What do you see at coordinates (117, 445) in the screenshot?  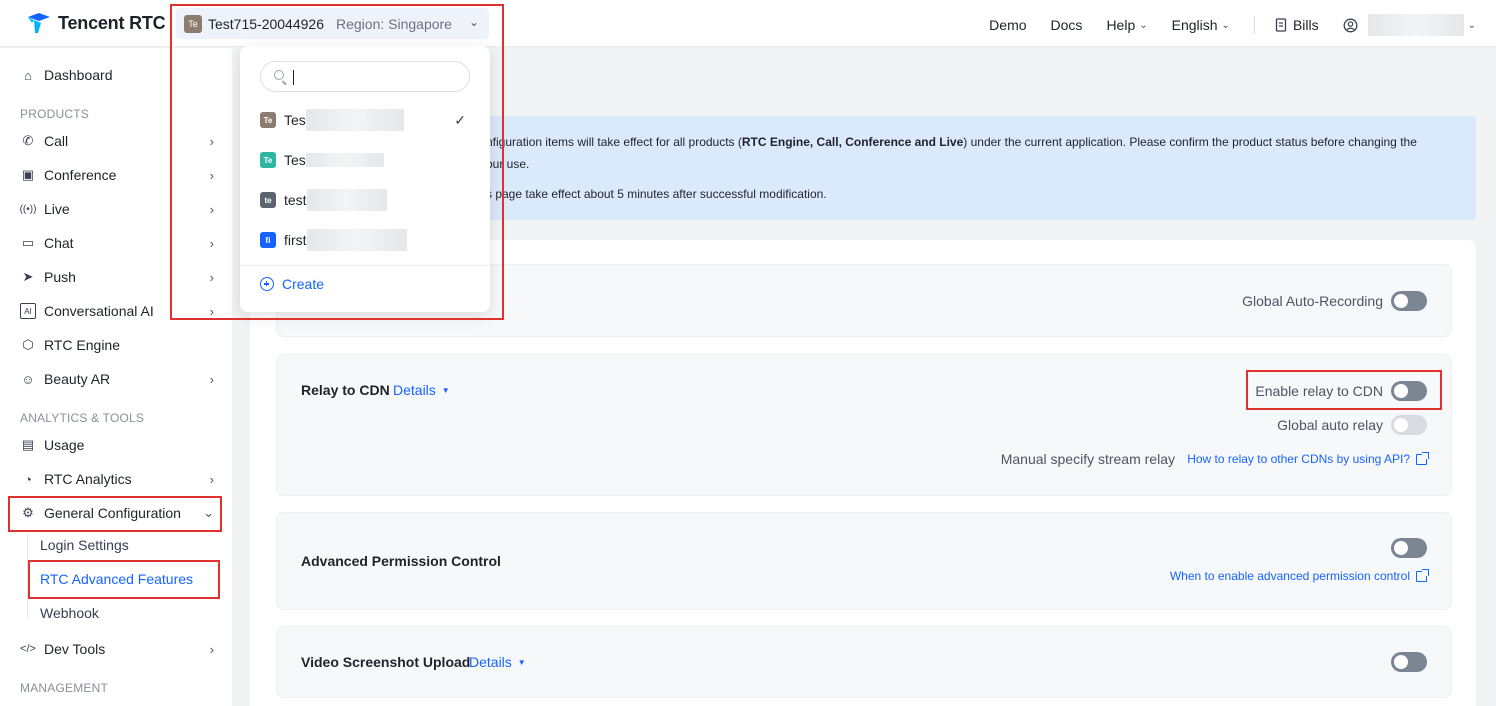 I see `sidebar-item-usage: ▤ Usage` at bounding box center [117, 445].